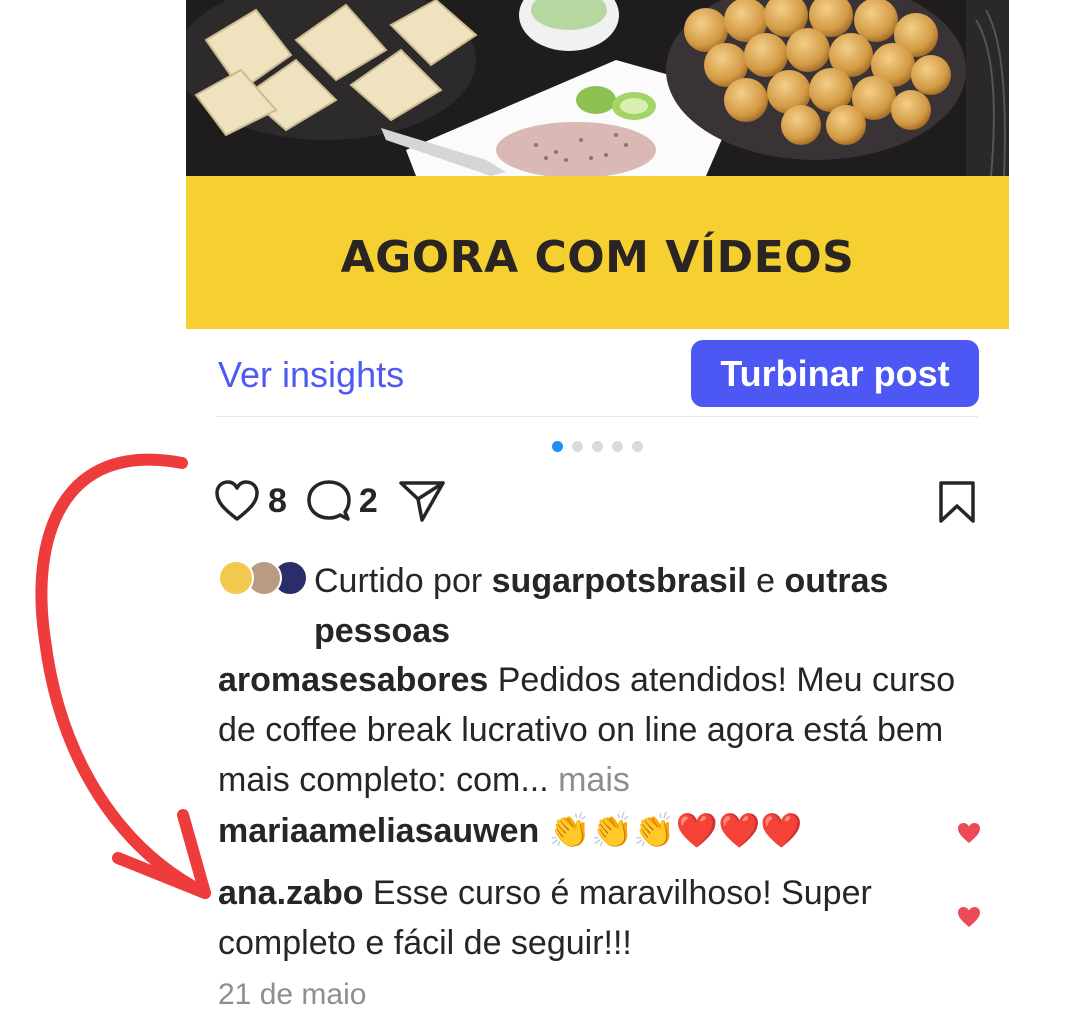  What do you see at coordinates (557, 446) in the screenshot?
I see `carousel-dot-active` at bounding box center [557, 446].